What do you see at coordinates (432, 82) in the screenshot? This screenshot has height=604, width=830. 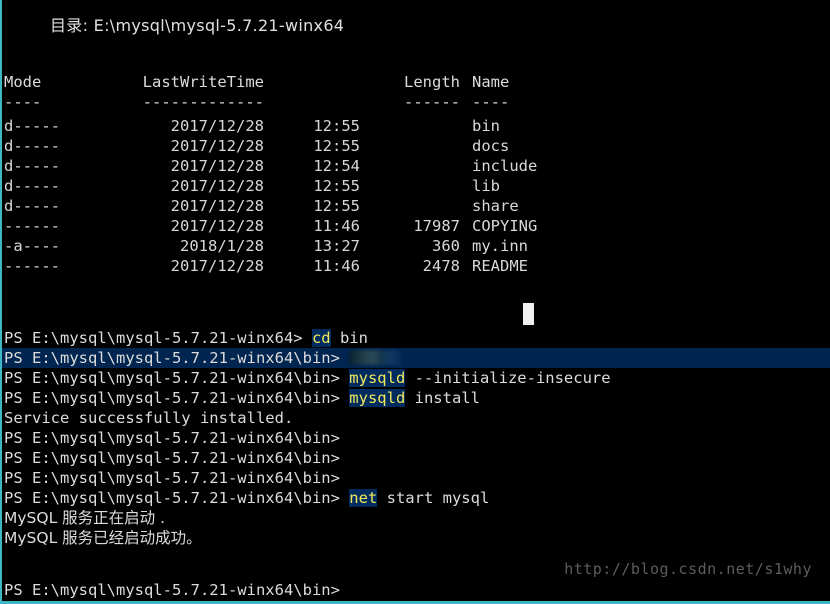 I see `column-header-length: Length` at bounding box center [432, 82].